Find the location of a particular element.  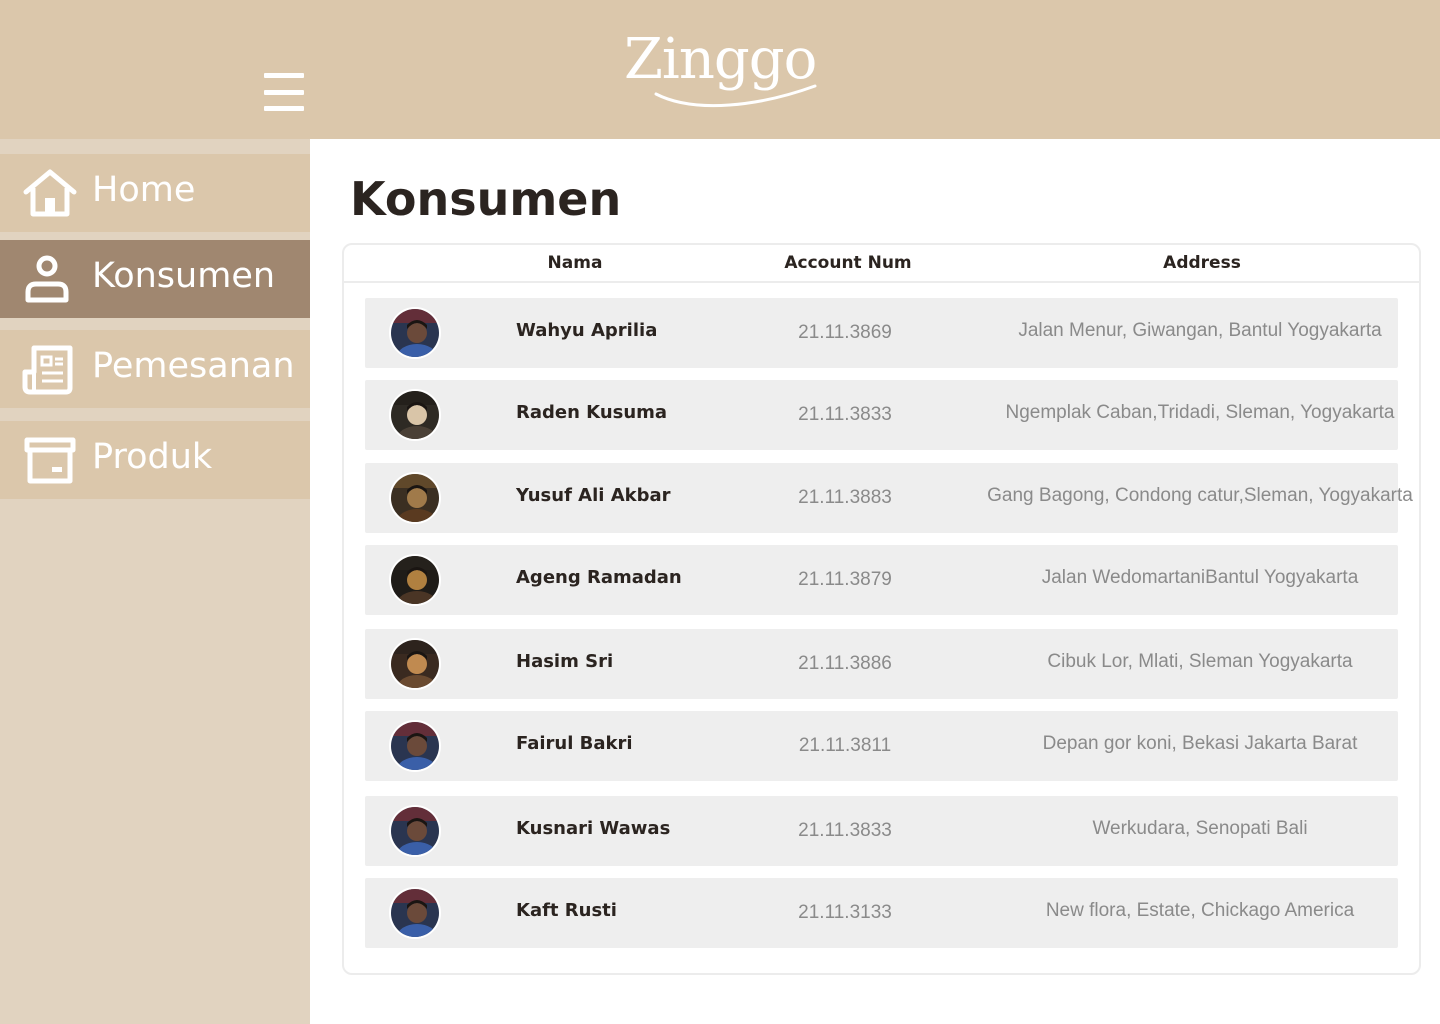

sidebar-item-konsumen: Konsumen is located at coordinates (155, 279).